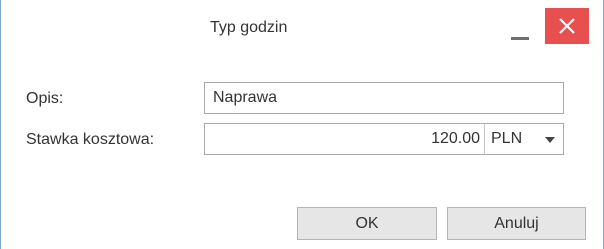 The height and width of the screenshot is (249, 604). I want to click on cost-rate-label: Stawka kosztowa:, so click(90, 139).